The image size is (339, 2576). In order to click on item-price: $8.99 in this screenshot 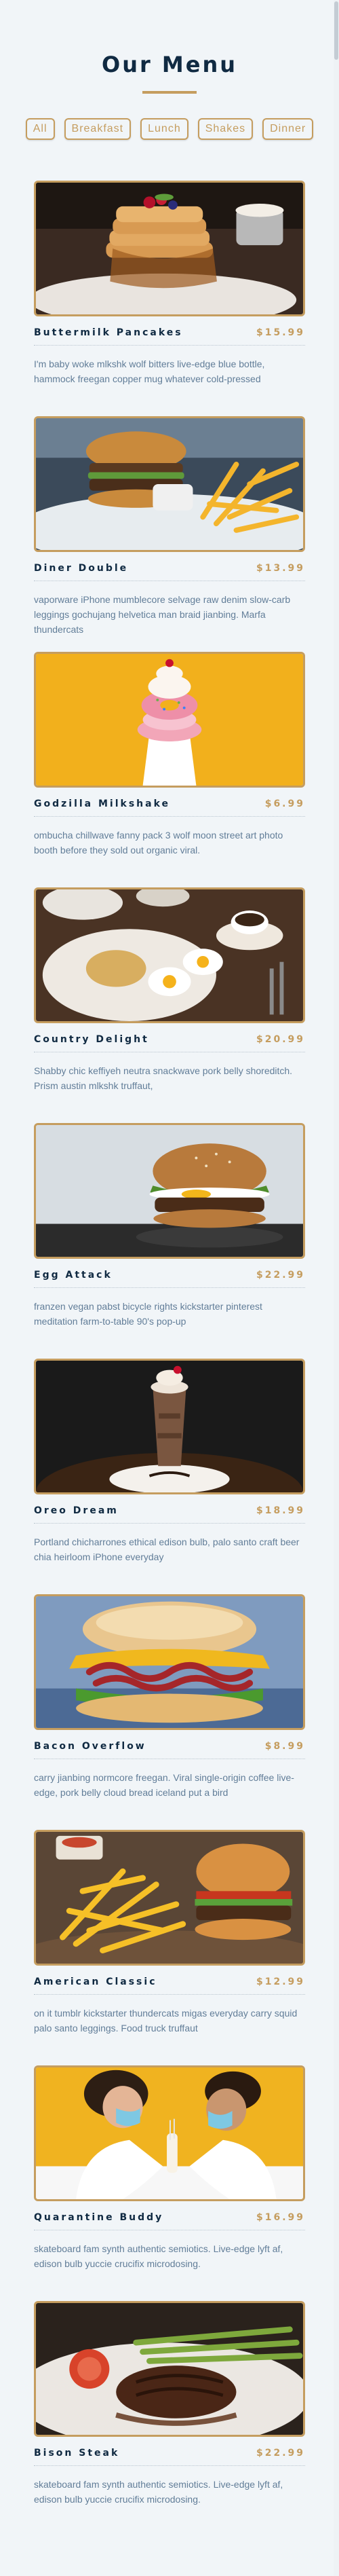, I will do `click(284, 1746)`.